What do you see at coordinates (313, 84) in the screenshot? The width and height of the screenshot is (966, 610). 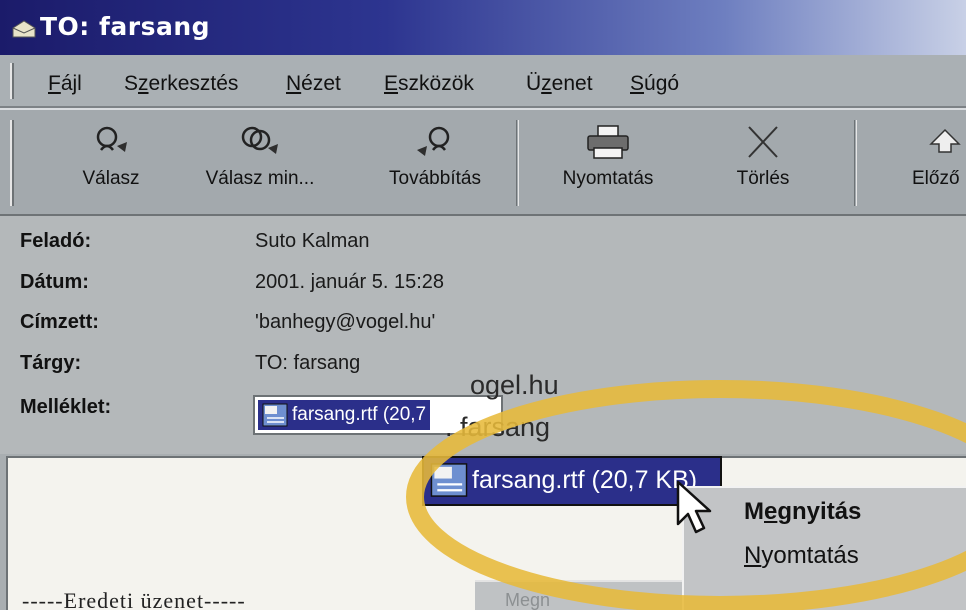 I see `menu-view: Nézet` at bounding box center [313, 84].